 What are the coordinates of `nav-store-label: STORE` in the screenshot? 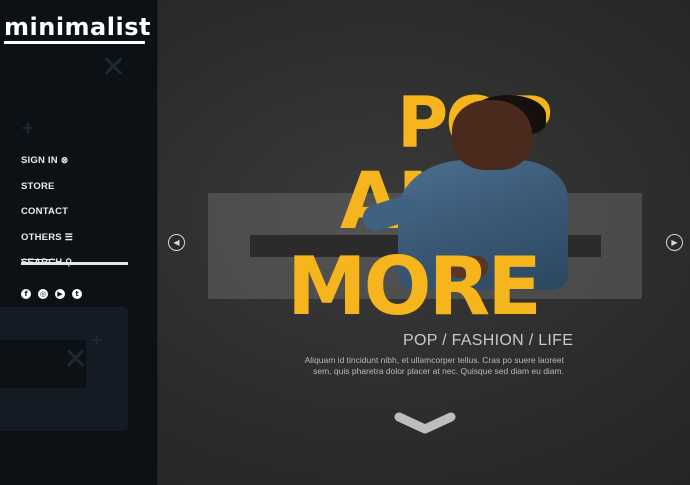 It's located at (38, 186).